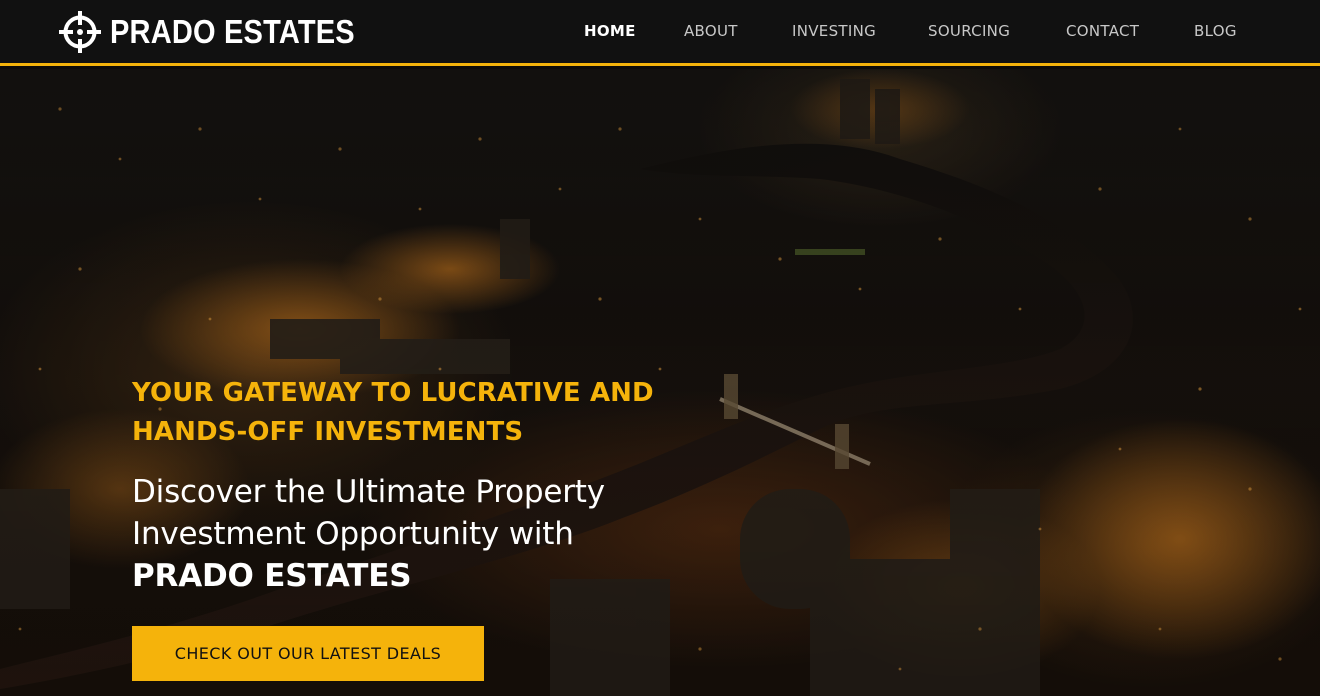  I want to click on hero-heading-brand: PRADO ESTATES, so click(272, 576).